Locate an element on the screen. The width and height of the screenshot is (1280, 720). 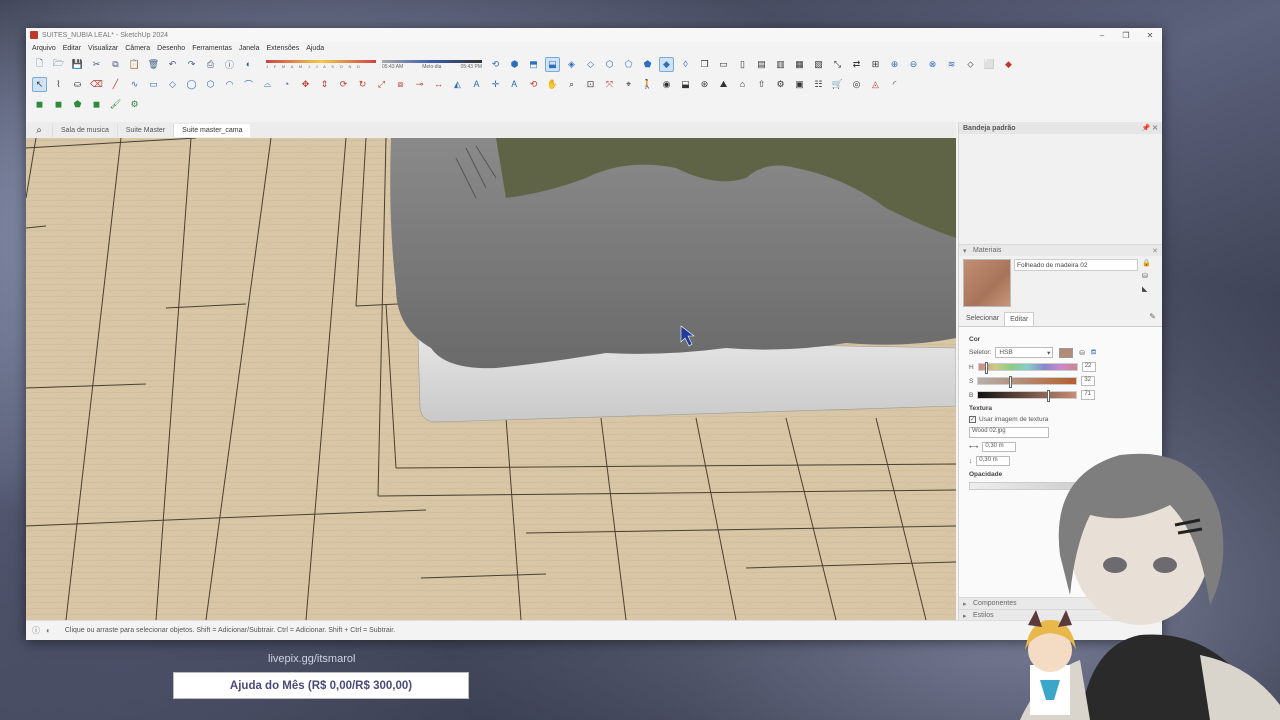
extension-manager-icon: ⚙ is located at coordinates (780, 84).